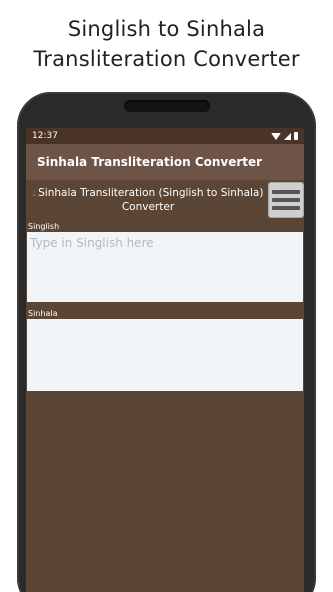 The width and height of the screenshot is (333, 592). I want to click on status-icons, so click(284, 136).